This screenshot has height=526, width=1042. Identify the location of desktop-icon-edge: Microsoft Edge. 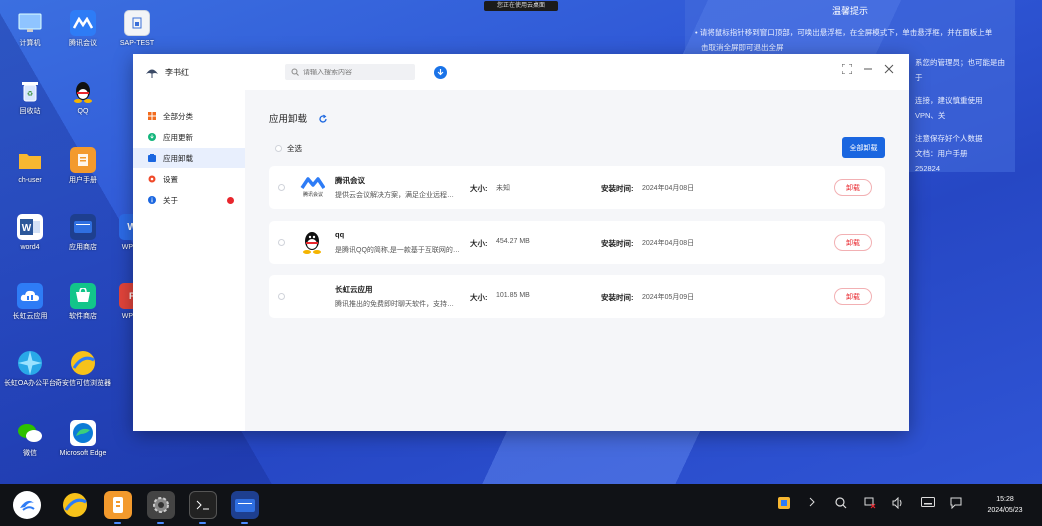
(83, 439).